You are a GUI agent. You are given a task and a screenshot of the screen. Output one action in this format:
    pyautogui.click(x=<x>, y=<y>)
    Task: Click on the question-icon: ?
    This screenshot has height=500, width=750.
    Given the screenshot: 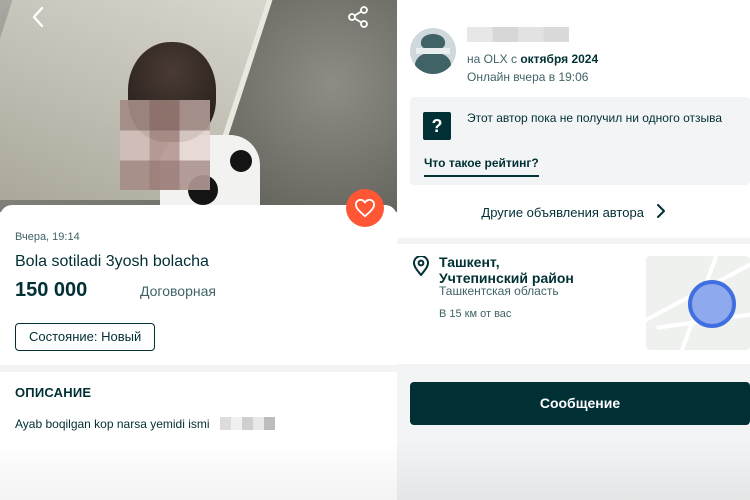 What is the action you would take?
    pyautogui.click(x=437, y=126)
    